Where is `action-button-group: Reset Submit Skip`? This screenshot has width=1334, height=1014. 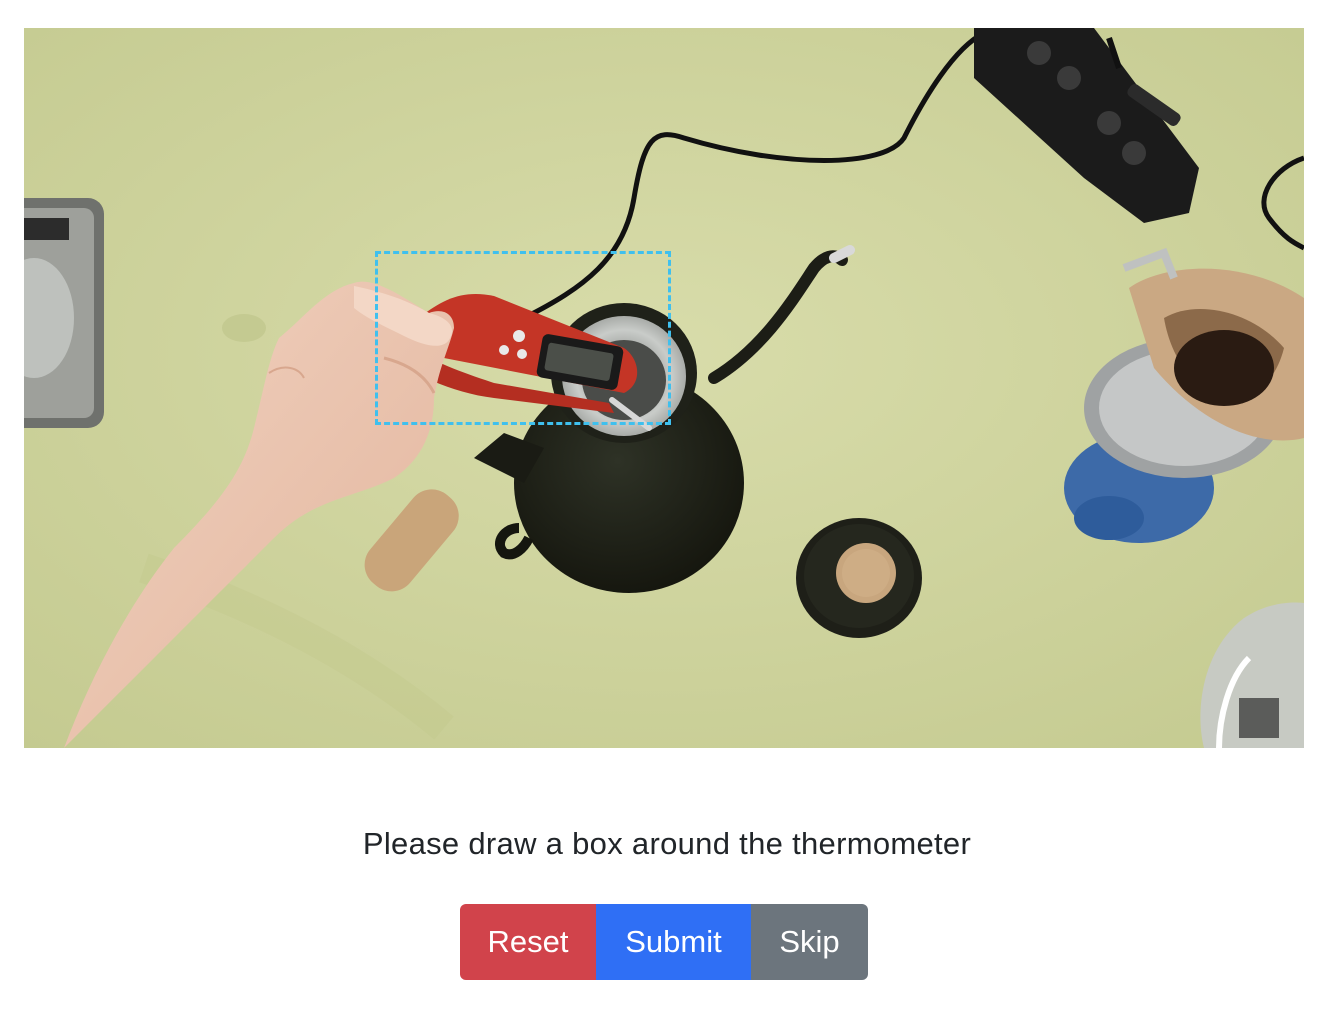
action-button-group: Reset Submit Skip is located at coordinates (664, 942).